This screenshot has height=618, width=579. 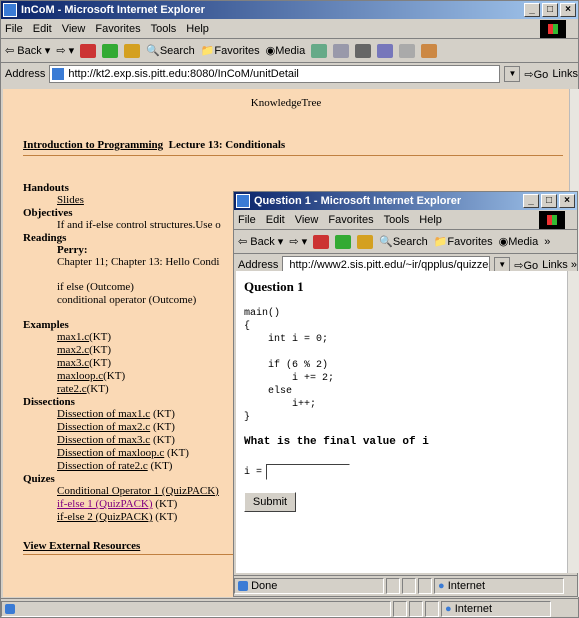 What do you see at coordinates (80, 376) in the screenshot?
I see `example-link: maxloop.c` at bounding box center [80, 376].